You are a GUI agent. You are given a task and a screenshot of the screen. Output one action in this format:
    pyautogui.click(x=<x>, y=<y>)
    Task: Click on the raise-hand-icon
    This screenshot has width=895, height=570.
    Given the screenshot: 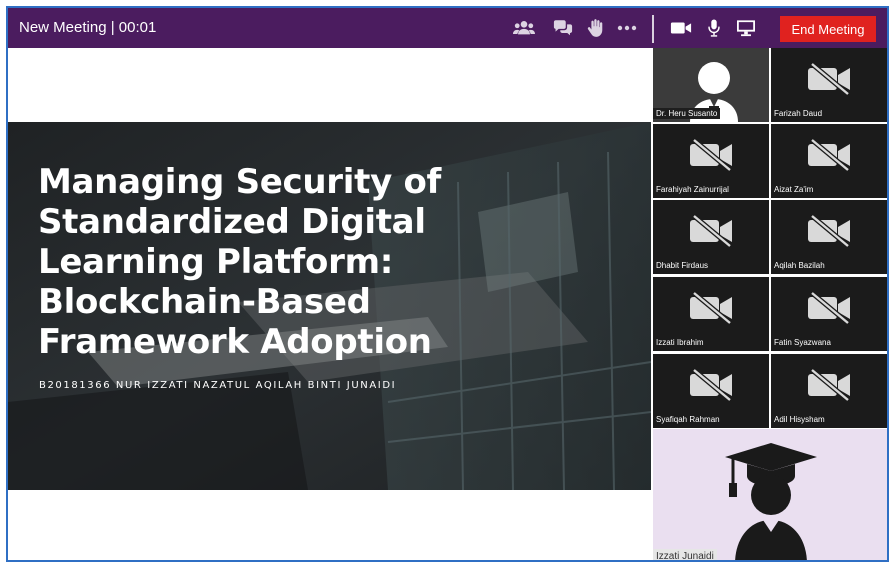 What is the action you would take?
    pyautogui.click(x=595, y=28)
    